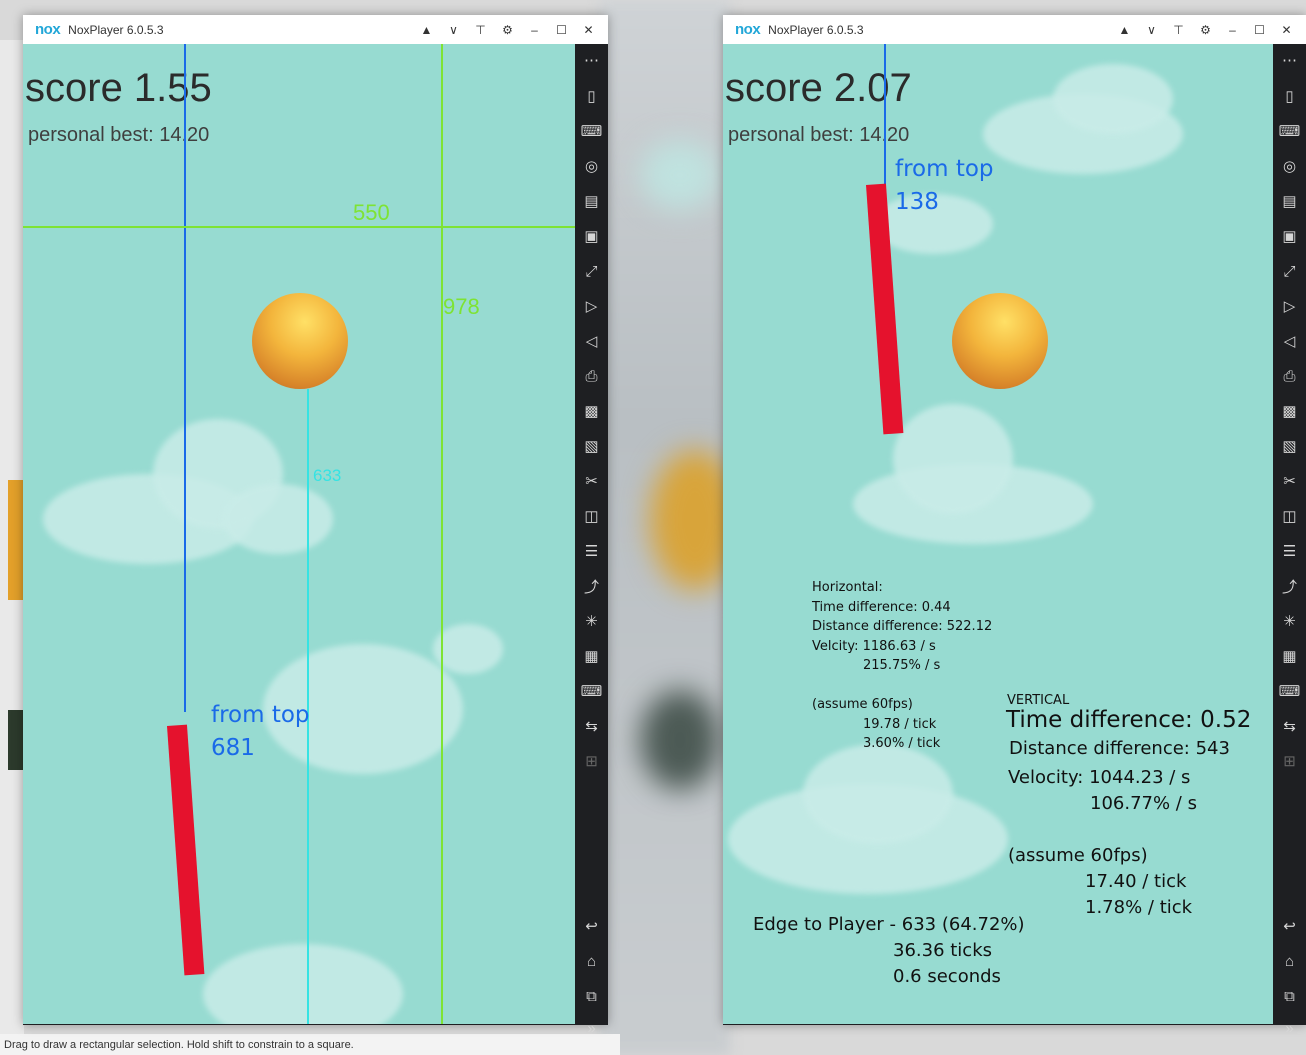 The width and height of the screenshot is (1306, 1055). I want to click on horizontal-line-label: 550, so click(371, 212).